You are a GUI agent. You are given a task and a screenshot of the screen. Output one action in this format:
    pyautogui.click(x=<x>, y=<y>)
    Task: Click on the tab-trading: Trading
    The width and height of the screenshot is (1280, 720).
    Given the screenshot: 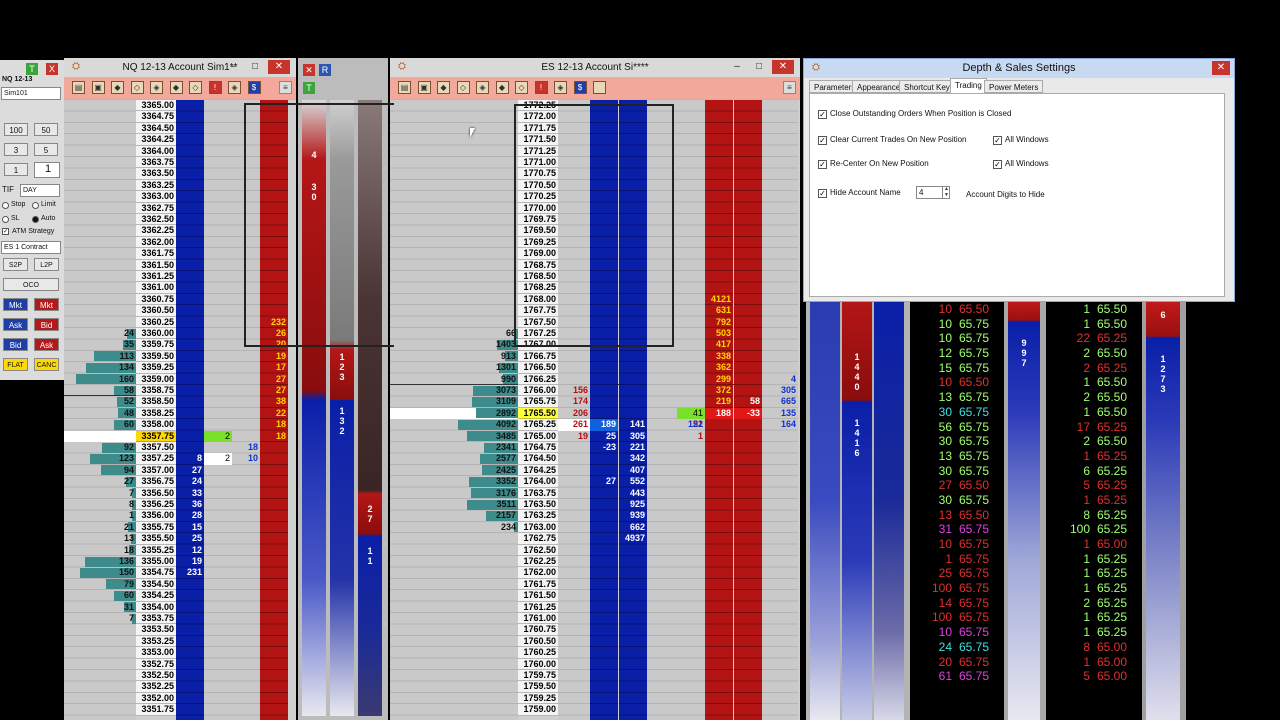 What is the action you would take?
    pyautogui.click(x=968, y=86)
    